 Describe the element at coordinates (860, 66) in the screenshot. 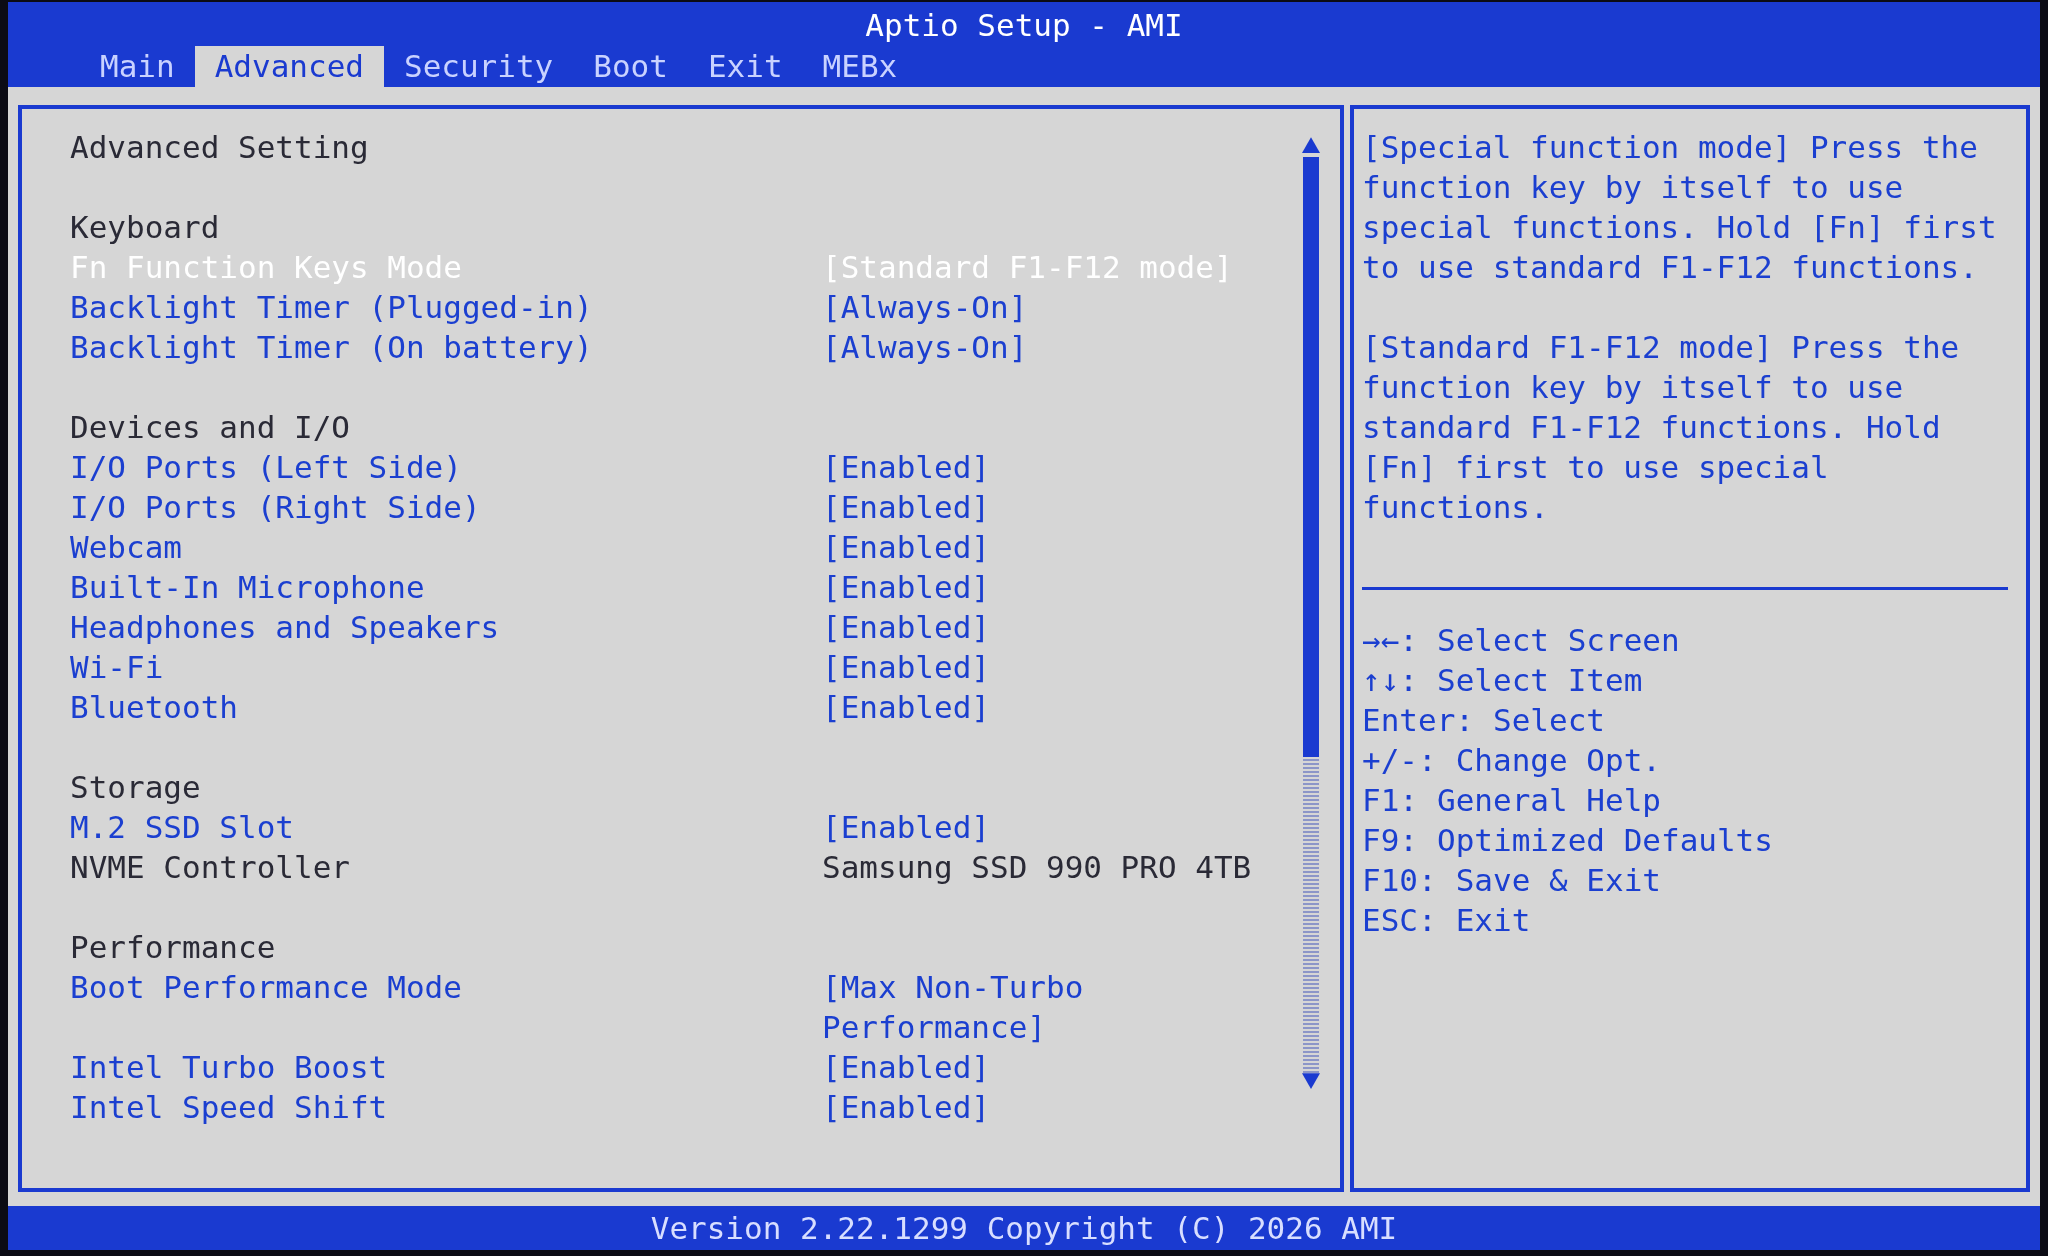

I see `menu-tab: MEBx` at that location.